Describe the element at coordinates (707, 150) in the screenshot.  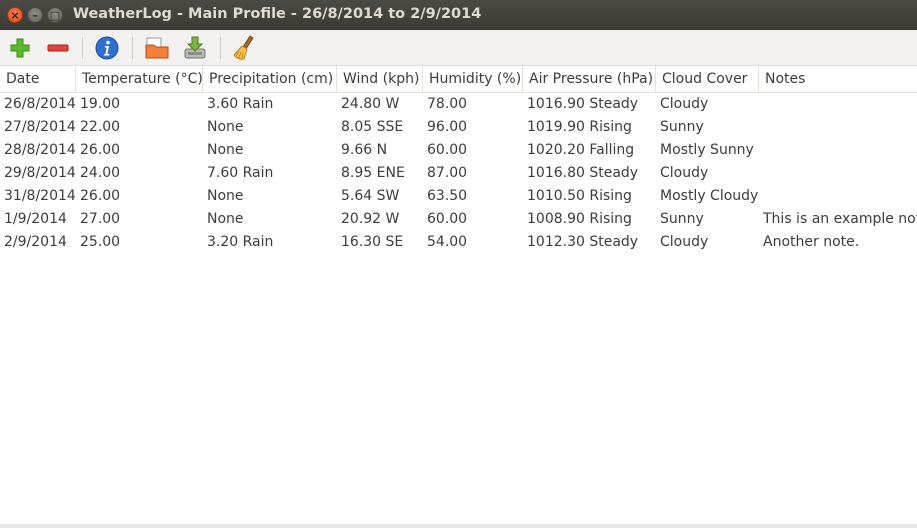
I see `cell-cloud-cover: Mostly Sunny` at that location.